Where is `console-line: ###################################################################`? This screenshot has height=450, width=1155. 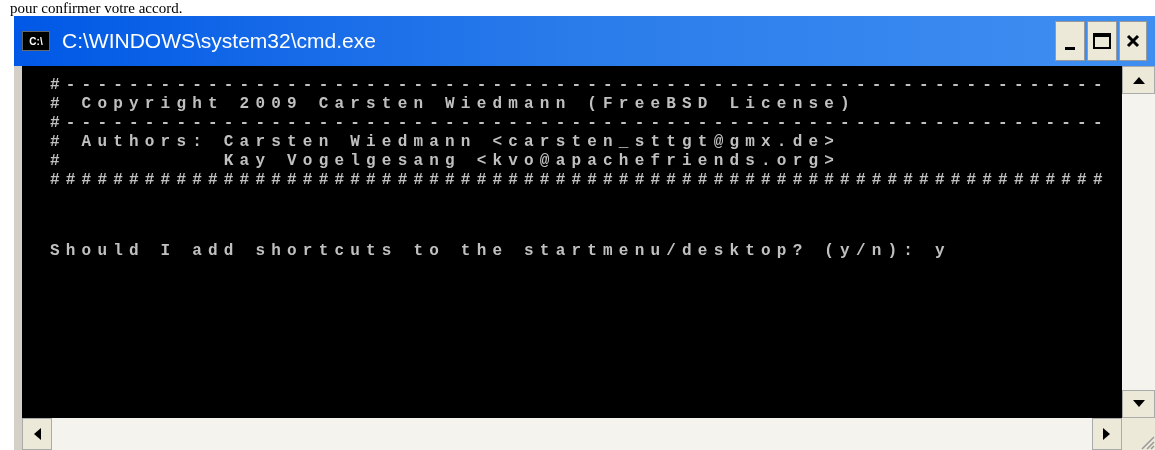 console-line: ################################################################### is located at coordinates (580, 180).